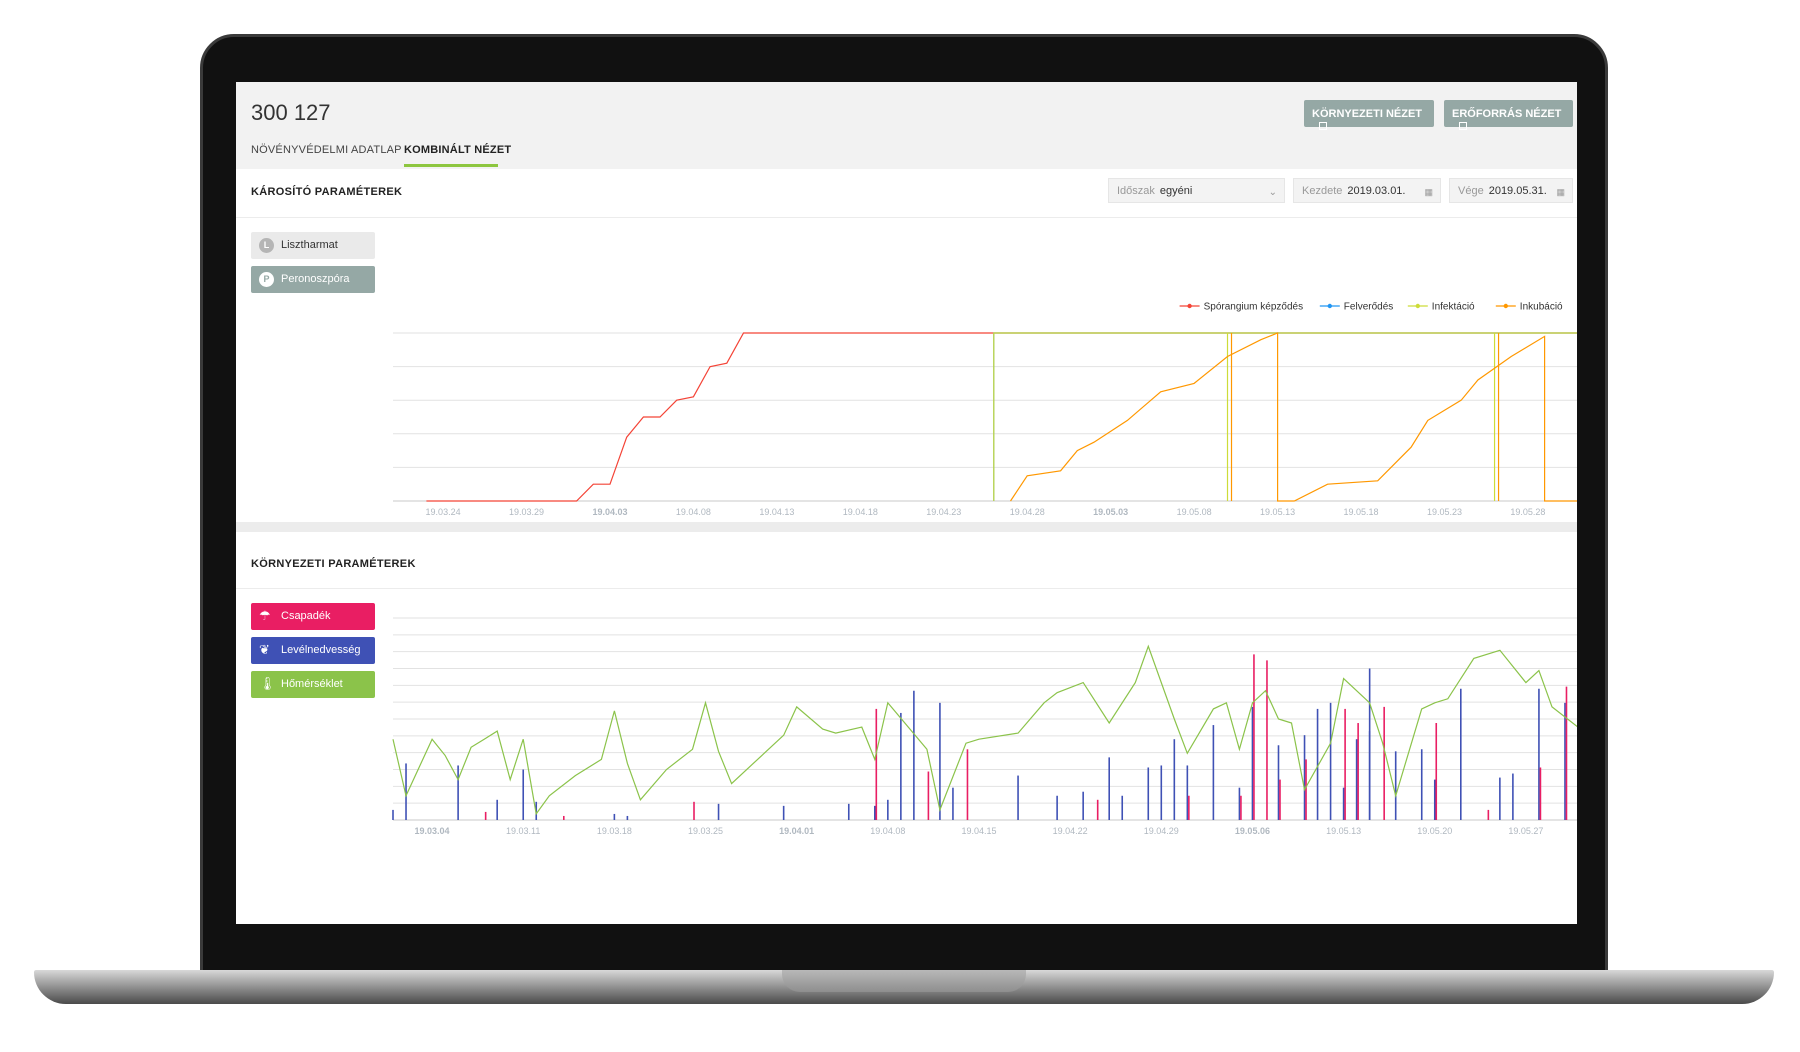 Image resolution: width=1800 pixels, height=1052 pixels. What do you see at coordinates (306, 616) in the screenshot?
I see `csapadek-label: Csapadék` at bounding box center [306, 616].